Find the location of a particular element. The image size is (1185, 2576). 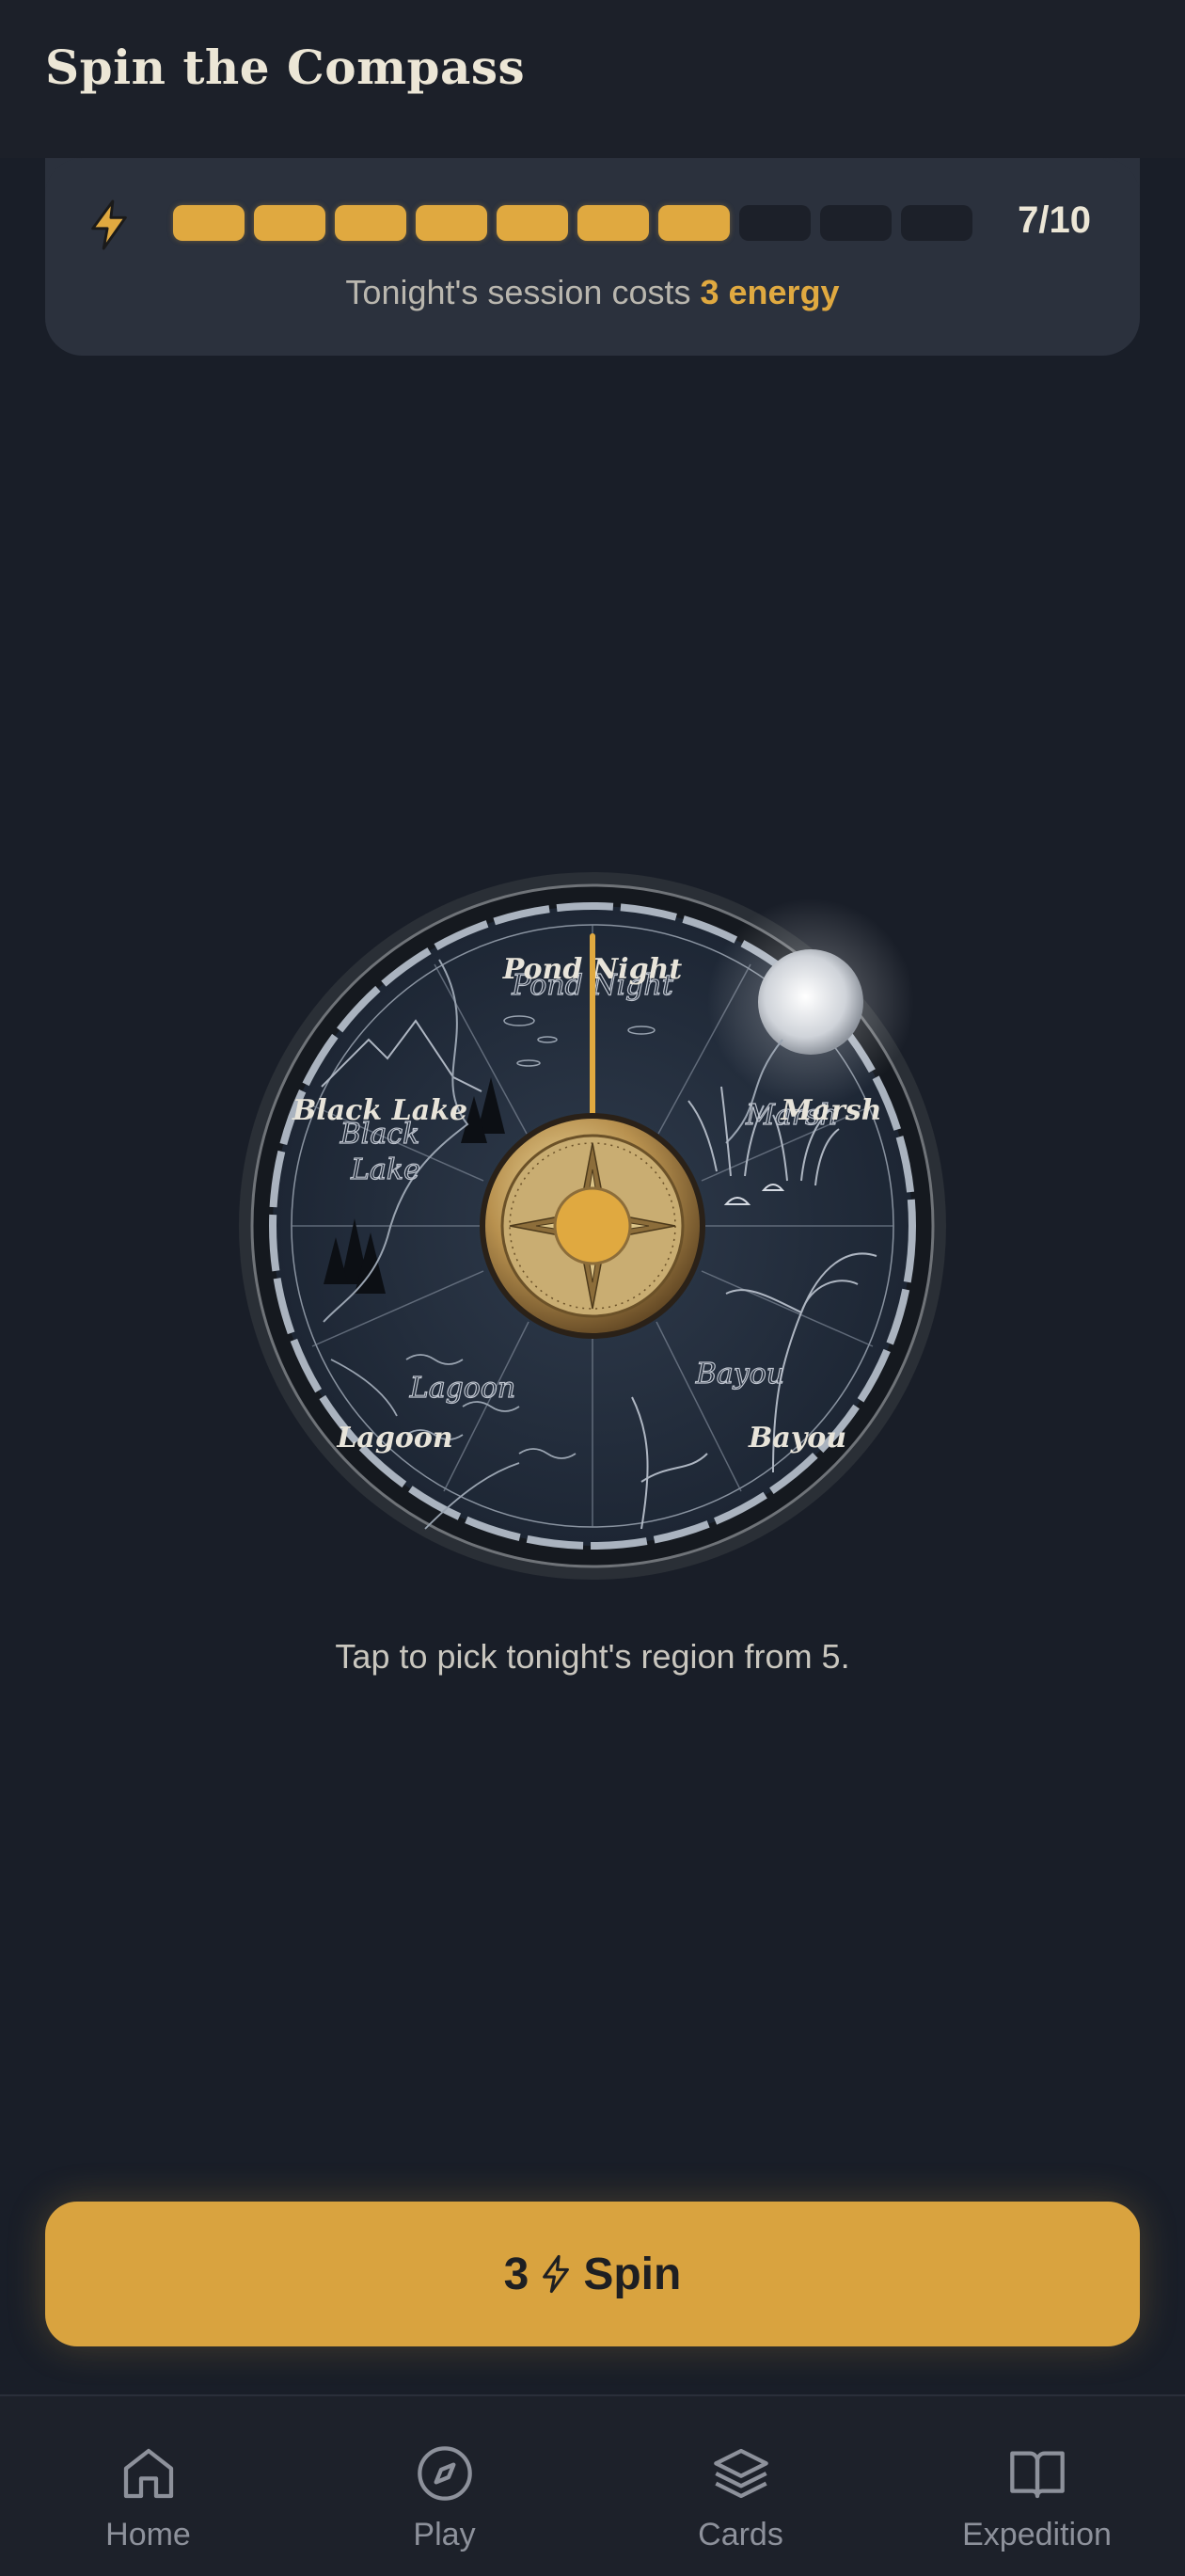

compass-hub is located at coordinates (592, 1226).